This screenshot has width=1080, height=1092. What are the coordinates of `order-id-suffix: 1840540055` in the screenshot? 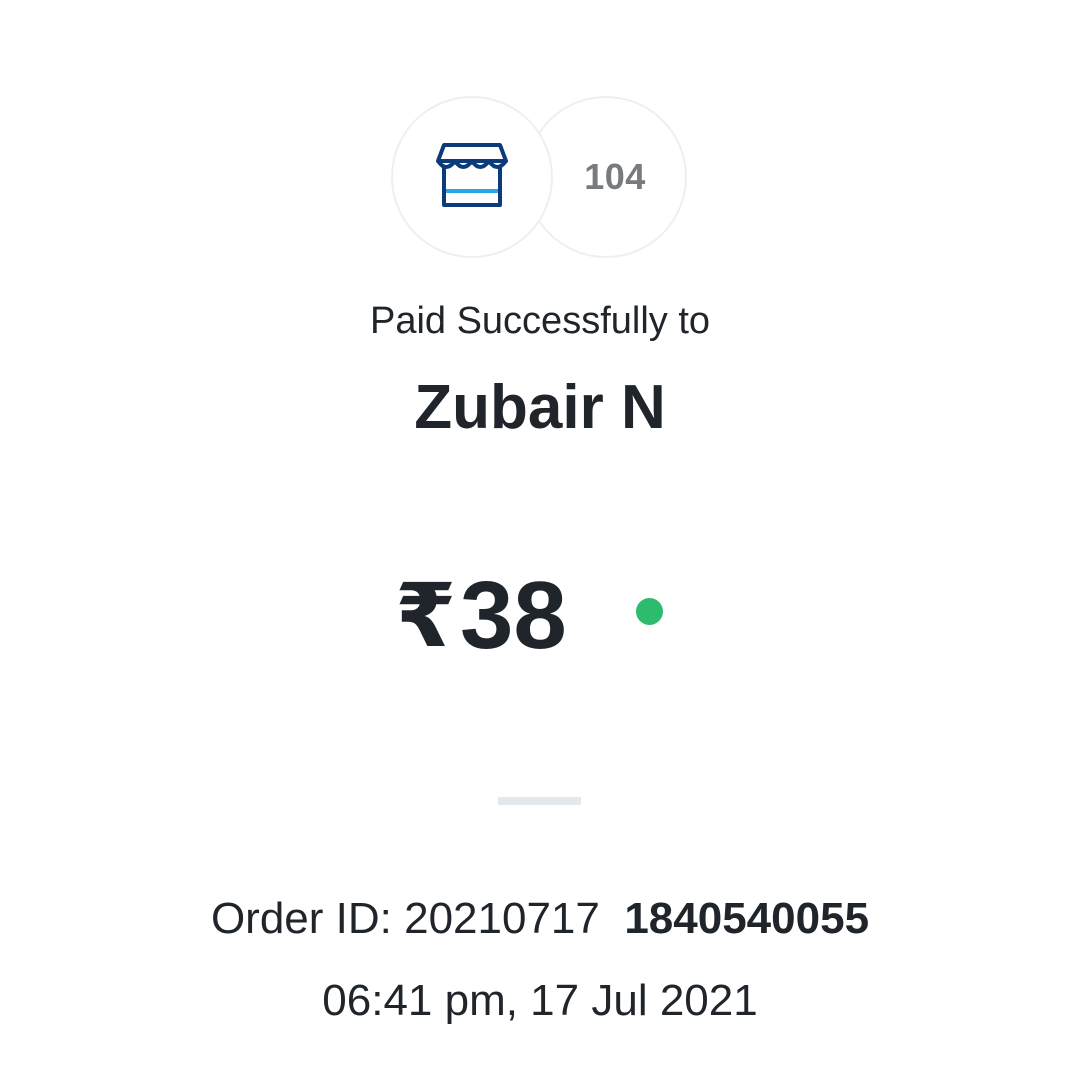 It's located at (747, 918).